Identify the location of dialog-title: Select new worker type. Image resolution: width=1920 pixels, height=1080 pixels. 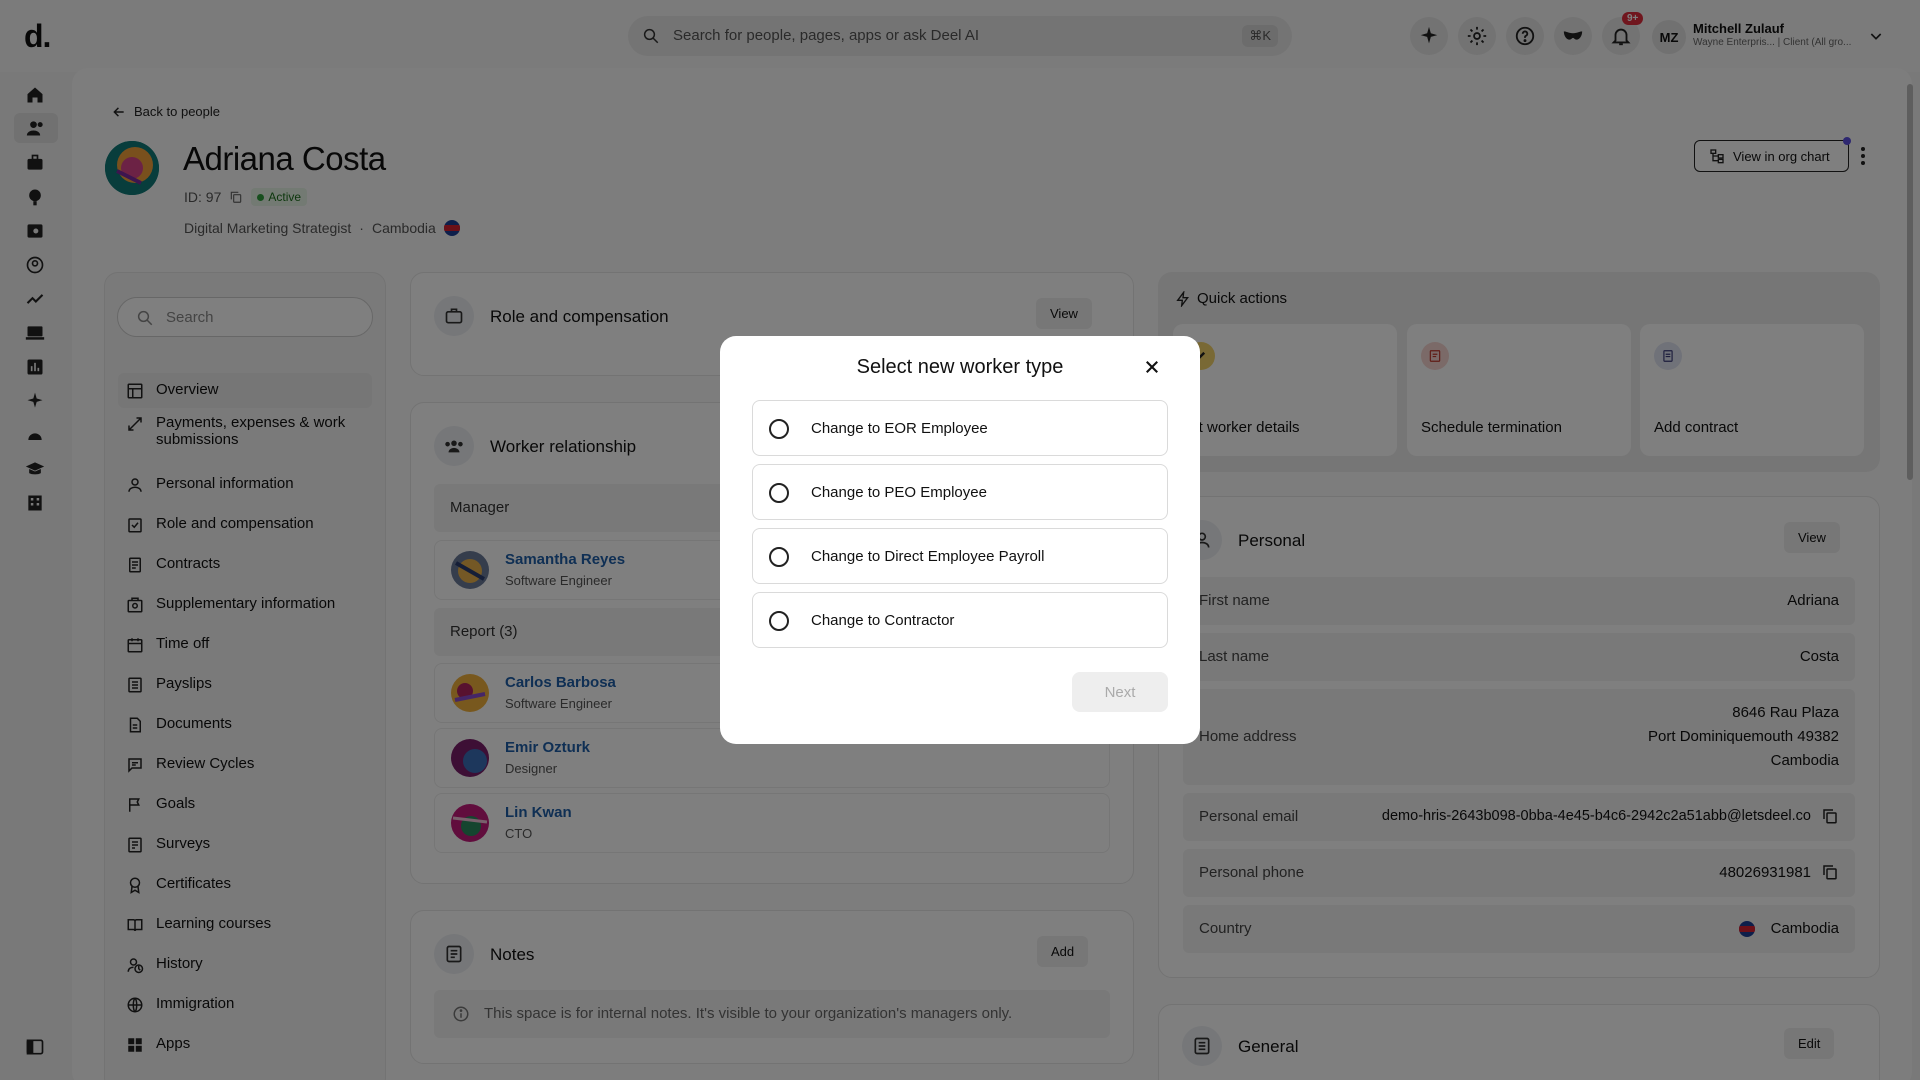
(960, 367).